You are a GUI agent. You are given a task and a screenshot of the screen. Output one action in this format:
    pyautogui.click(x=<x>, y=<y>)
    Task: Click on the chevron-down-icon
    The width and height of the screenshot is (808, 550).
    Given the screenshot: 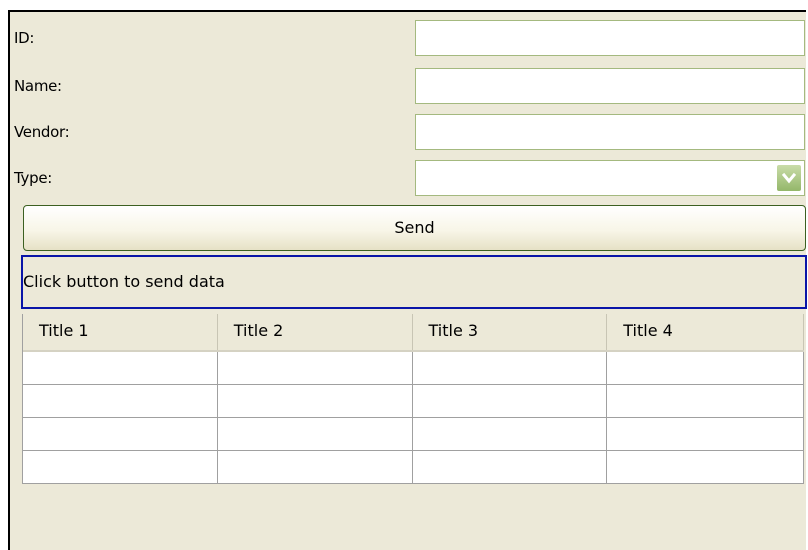 What is the action you would take?
    pyautogui.click(x=789, y=178)
    